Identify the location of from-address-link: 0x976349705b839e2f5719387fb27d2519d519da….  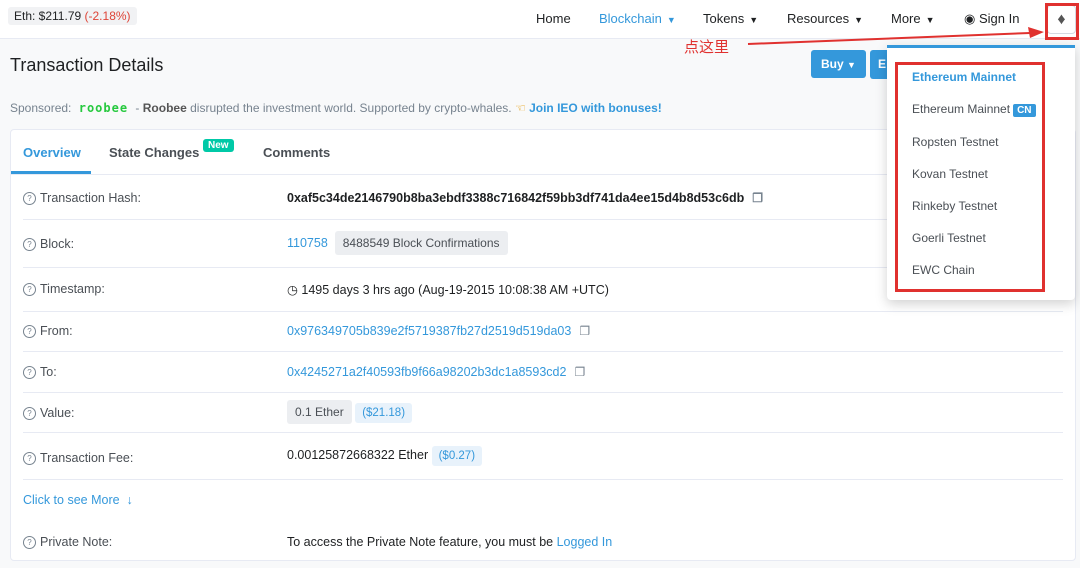
(429, 331).